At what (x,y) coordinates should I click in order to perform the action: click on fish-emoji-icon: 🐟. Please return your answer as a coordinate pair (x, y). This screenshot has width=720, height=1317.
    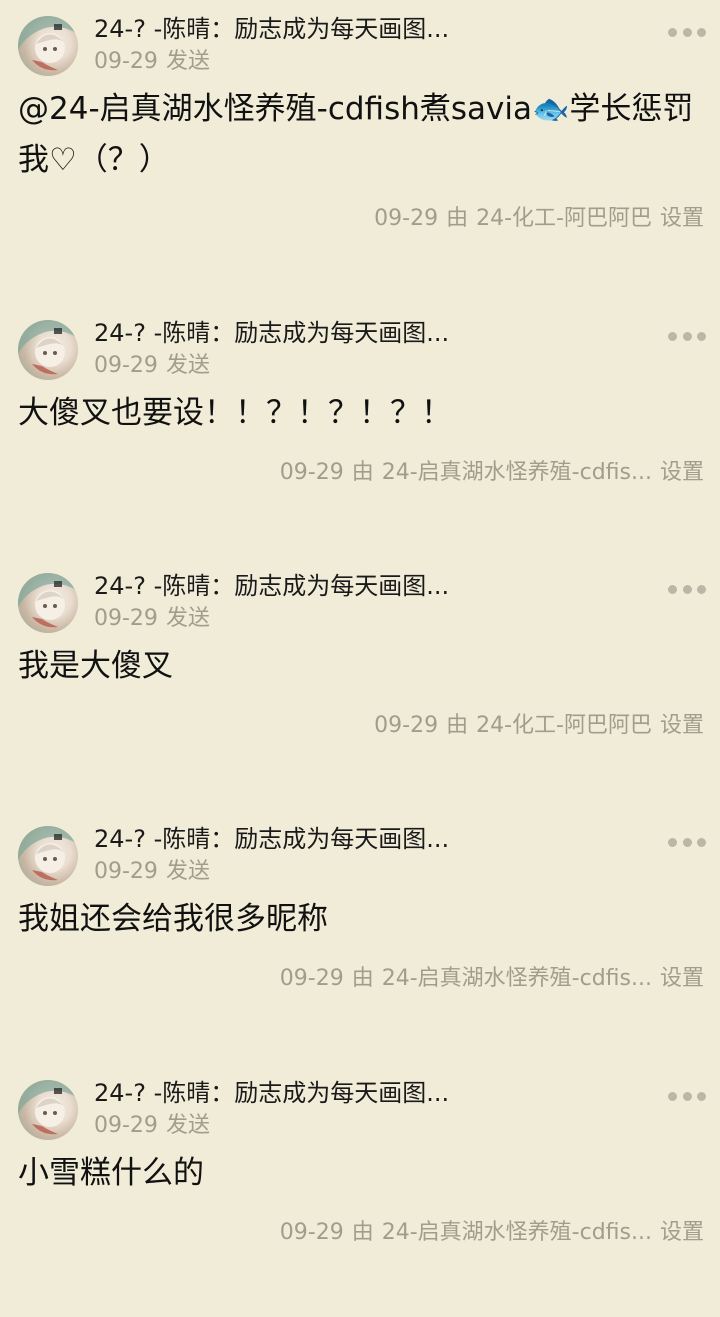
    Looking at the image, I should click on (550, 109).